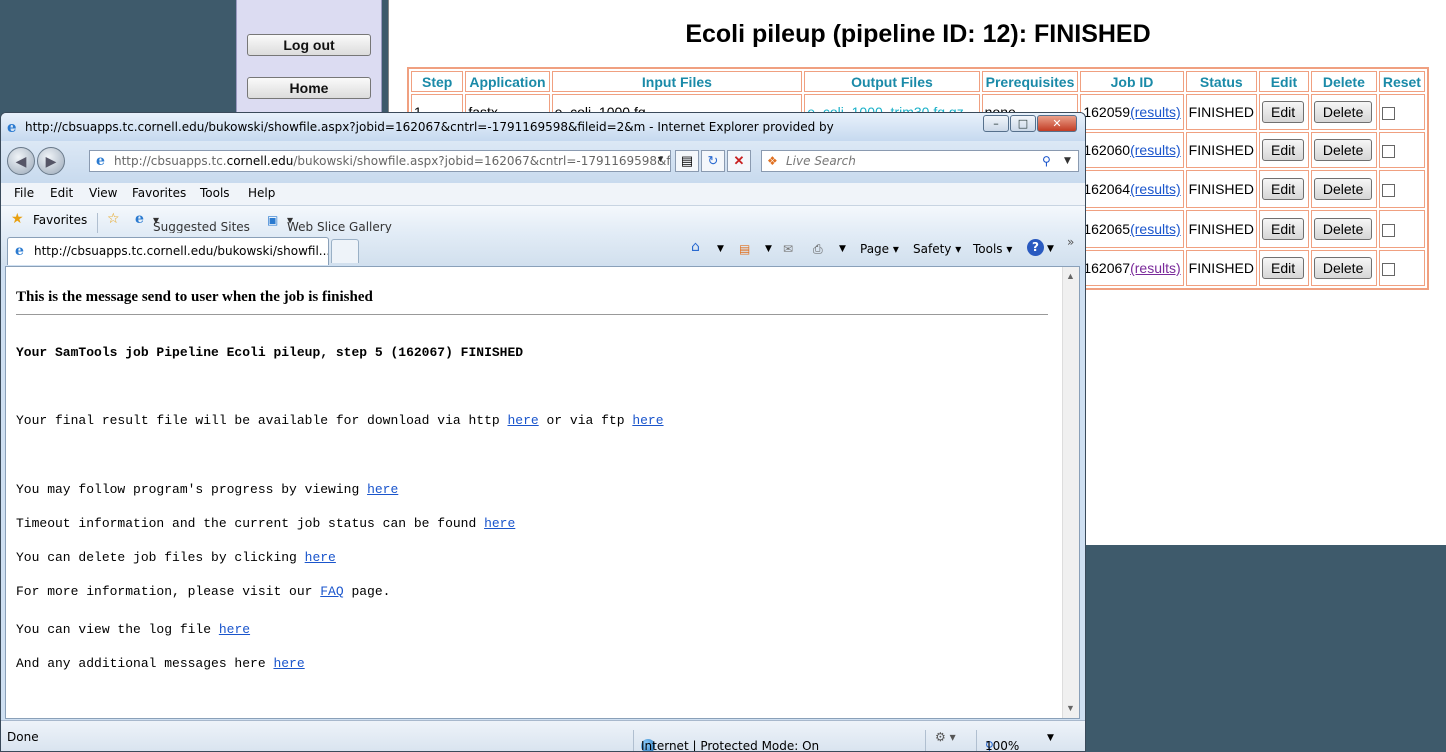  Describe the element at coordinates (768, 249) in the screenshot. I see `feeds-dropdown-icon: ▼` at that location.